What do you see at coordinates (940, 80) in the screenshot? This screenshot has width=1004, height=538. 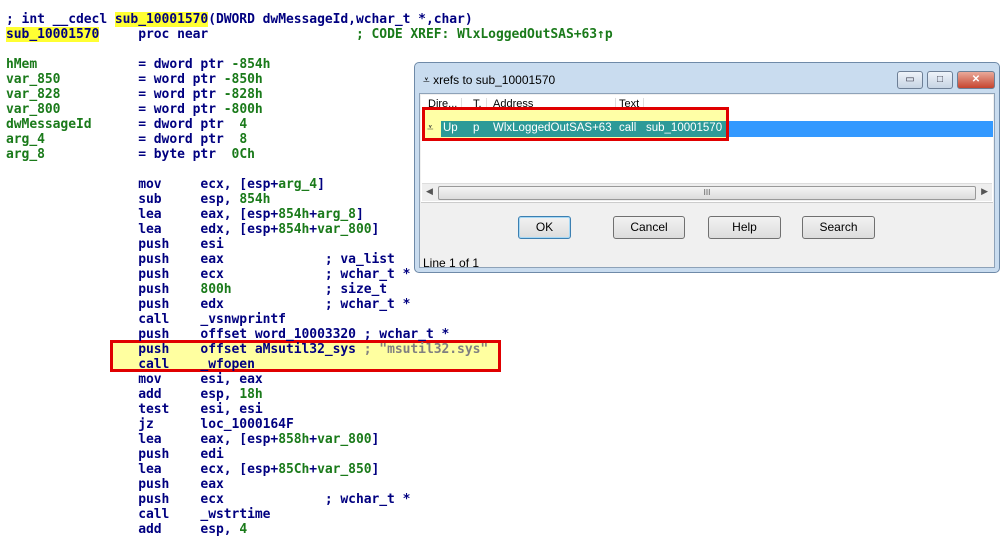 I see `maximize-button: □` at bounding box center [940, 80].